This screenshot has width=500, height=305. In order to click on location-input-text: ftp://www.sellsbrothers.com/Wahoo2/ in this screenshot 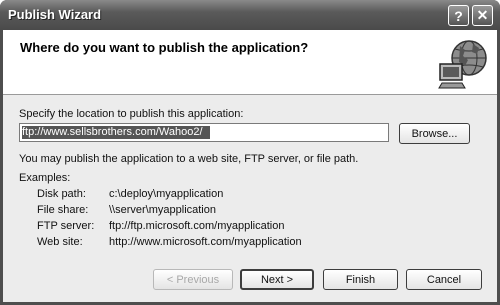, I will do `click(116, 132)`.